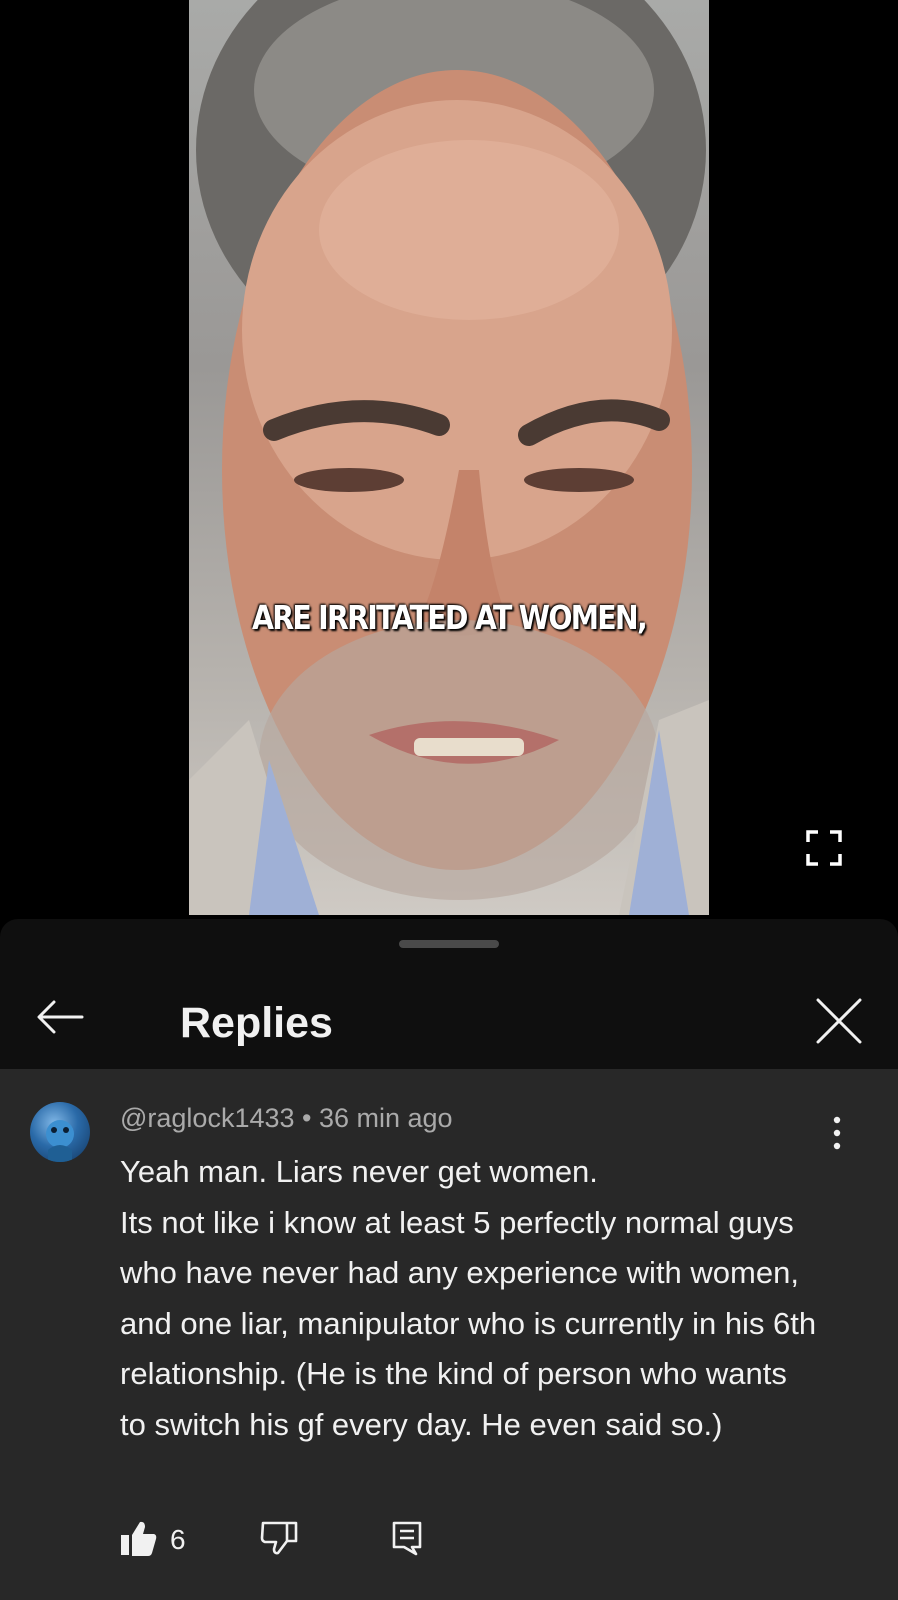 This screenshot has width=898, height=1600. Describe the element at coordinates (178, 1539) in the screenshot. I see `like-count: 6` at that location.